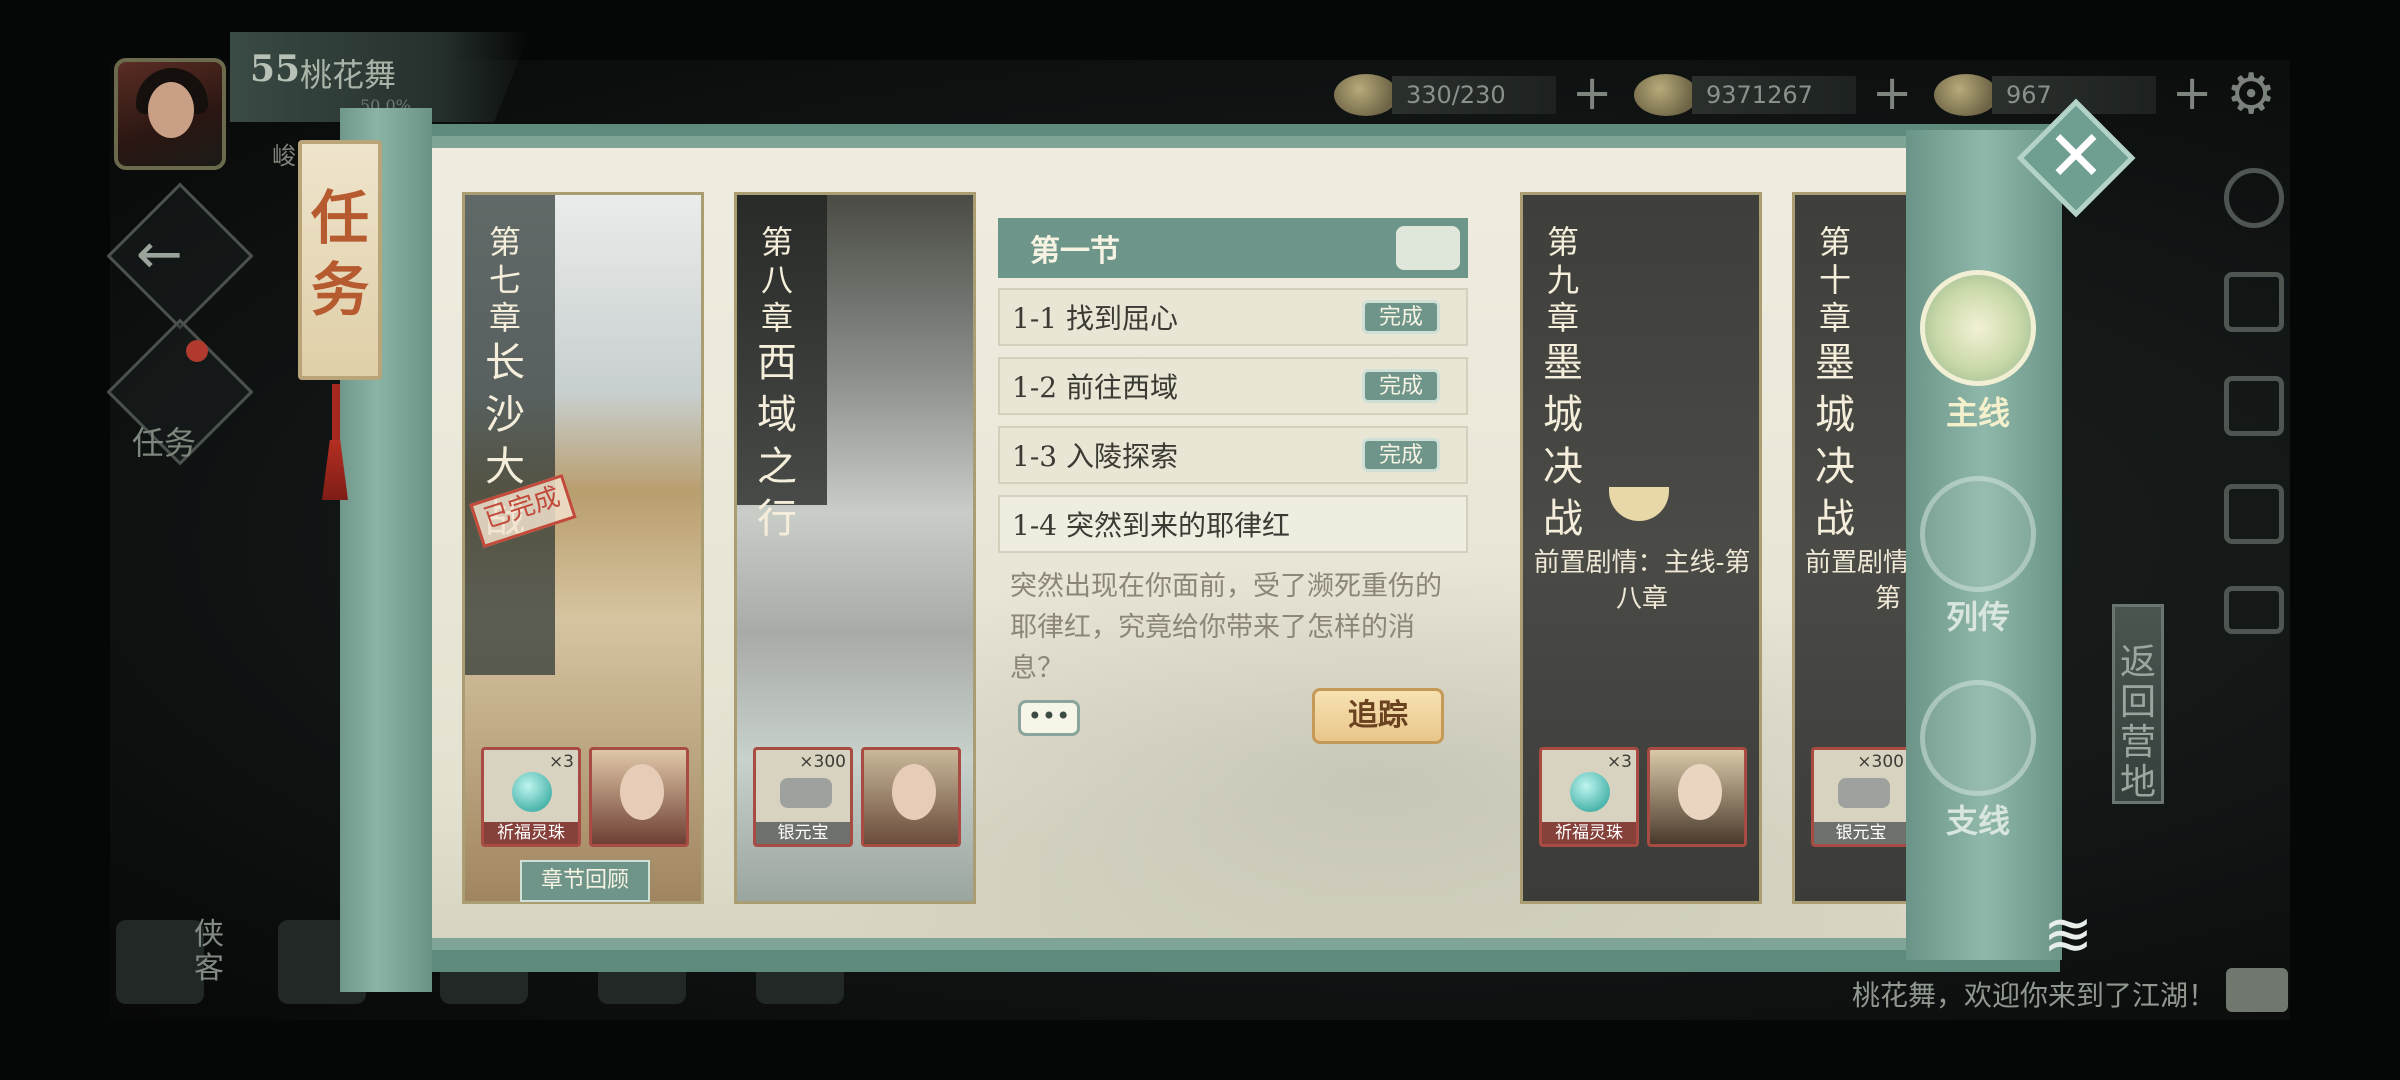 This screenshot has width=2400, height=1080. Describe the element at coordinates (197, 351) in the screenshot. I see `notification-dot` at that location.